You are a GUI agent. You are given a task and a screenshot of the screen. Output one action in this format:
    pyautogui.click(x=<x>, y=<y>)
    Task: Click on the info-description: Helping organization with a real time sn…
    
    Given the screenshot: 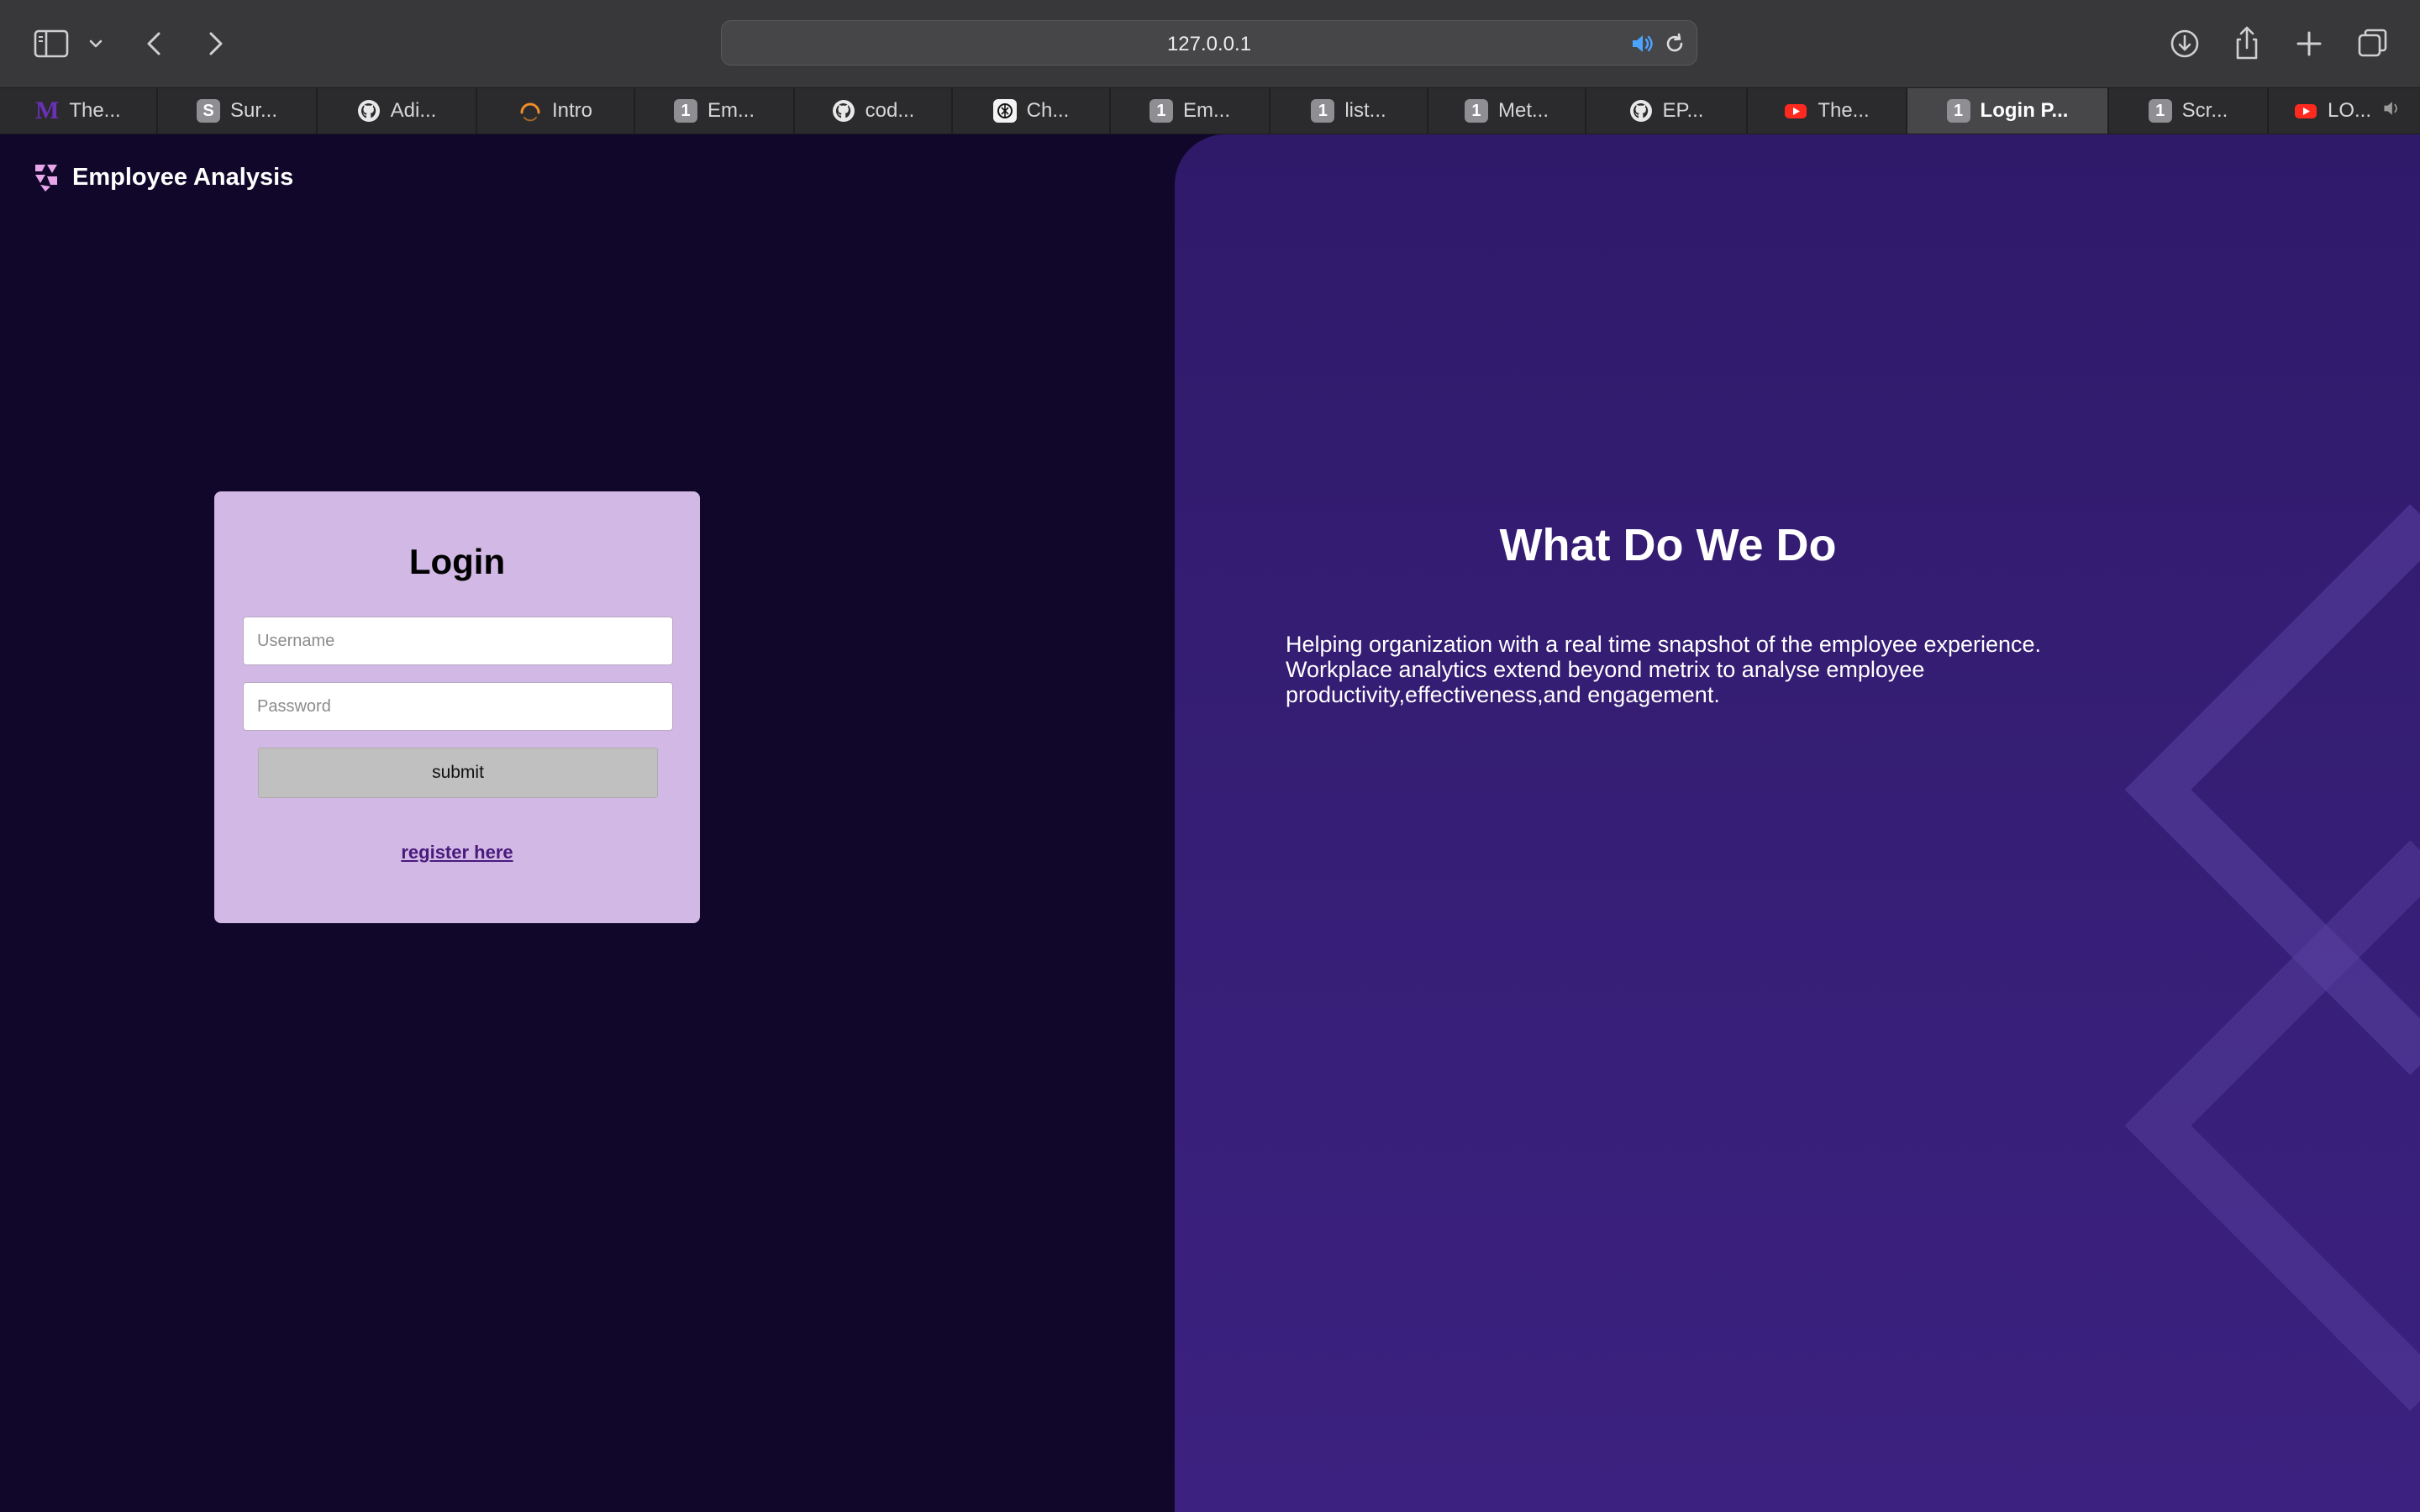 What is the action you would take?
    pyautogui.click(x=1664, y=669)
    